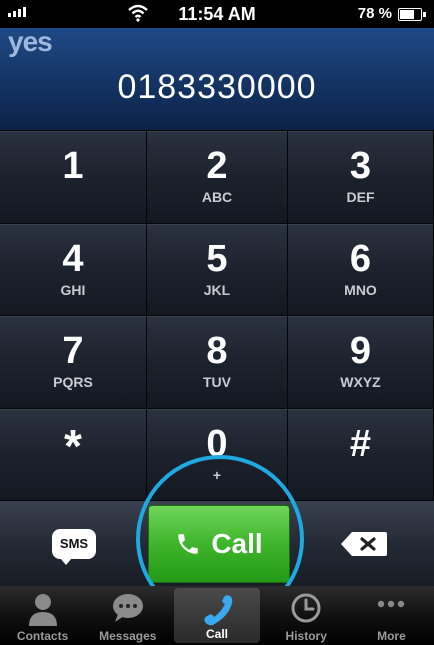 This screenshot has height=645, width=434. I want to click on key-8: 8 TUV, so click(217, 362).